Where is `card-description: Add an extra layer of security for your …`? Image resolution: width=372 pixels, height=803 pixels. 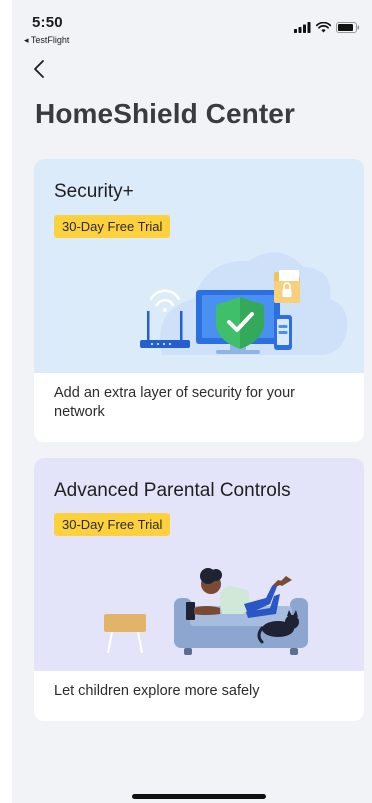
card-description: Add an extra layer of security for your … is located at coordinates (174, 402).